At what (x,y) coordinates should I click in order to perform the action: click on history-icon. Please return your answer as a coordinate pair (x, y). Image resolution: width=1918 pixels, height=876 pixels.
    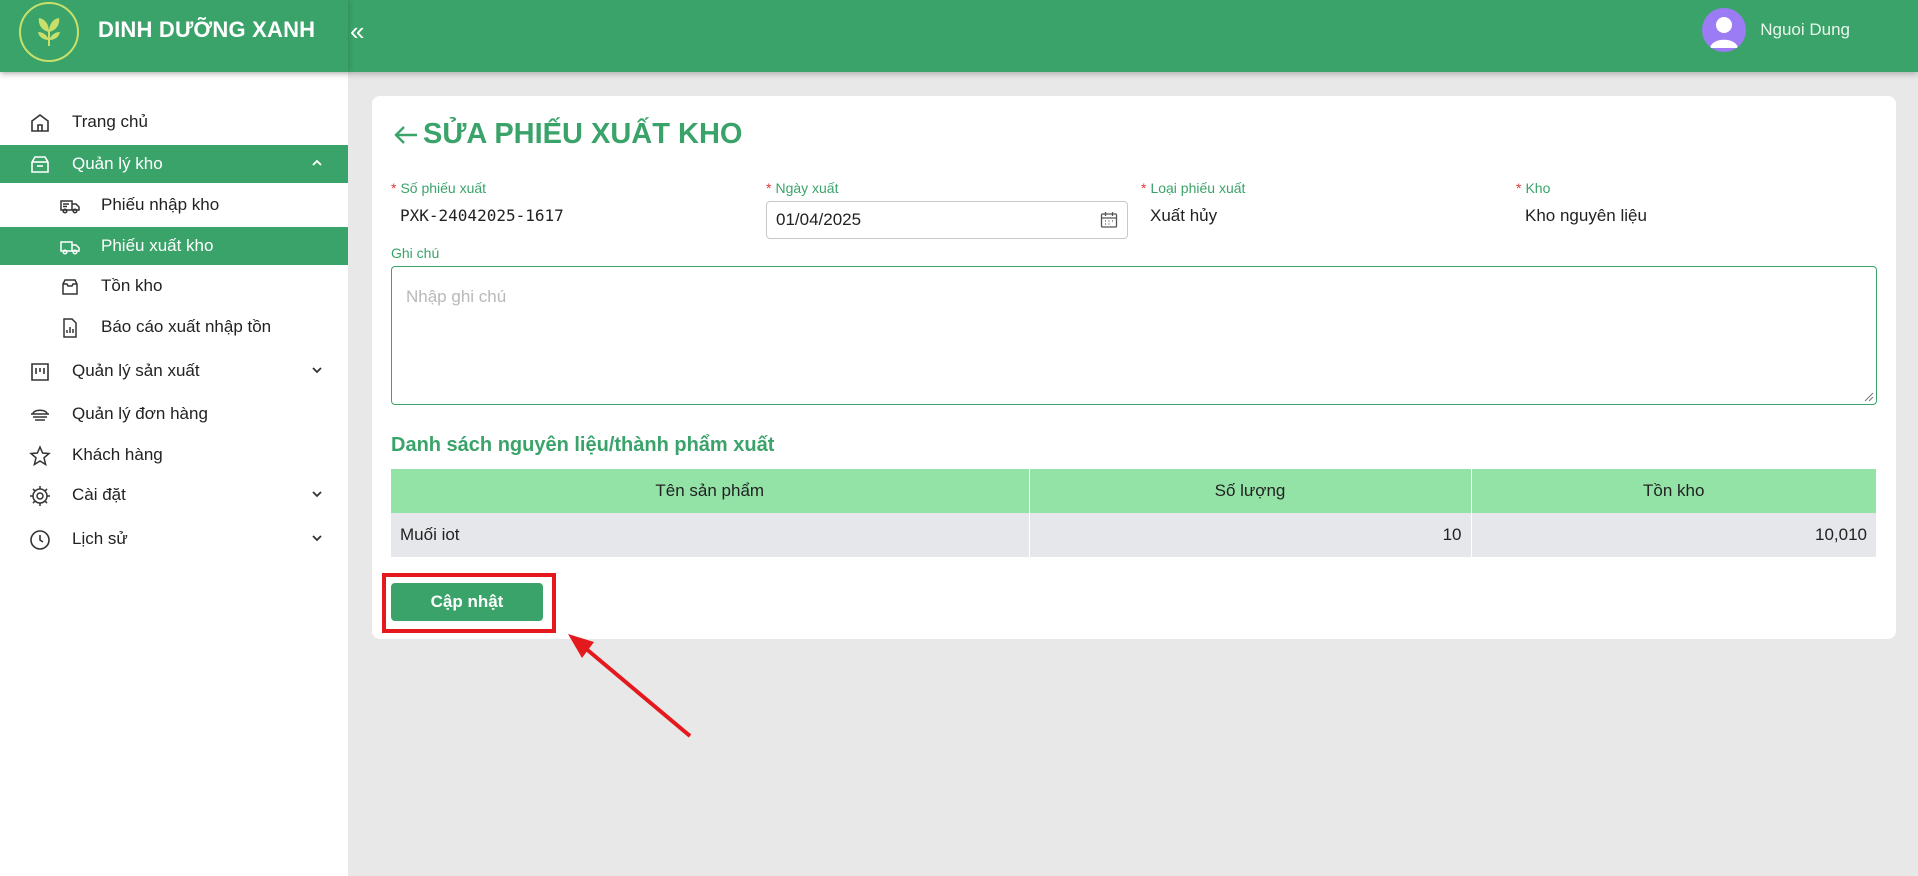
    Looking at the image, I should click on (40, 540).